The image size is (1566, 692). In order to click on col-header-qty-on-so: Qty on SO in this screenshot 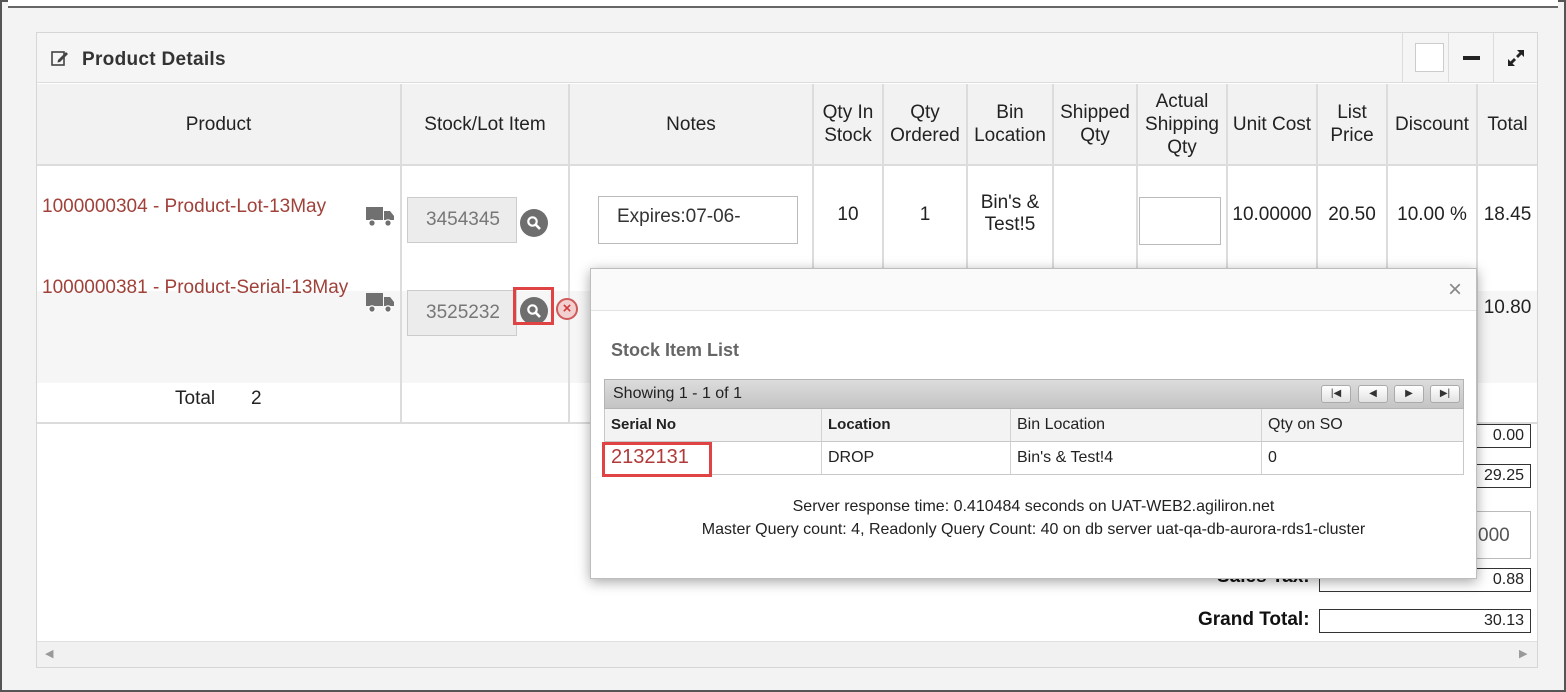, I will do `click(1363, 425)`.